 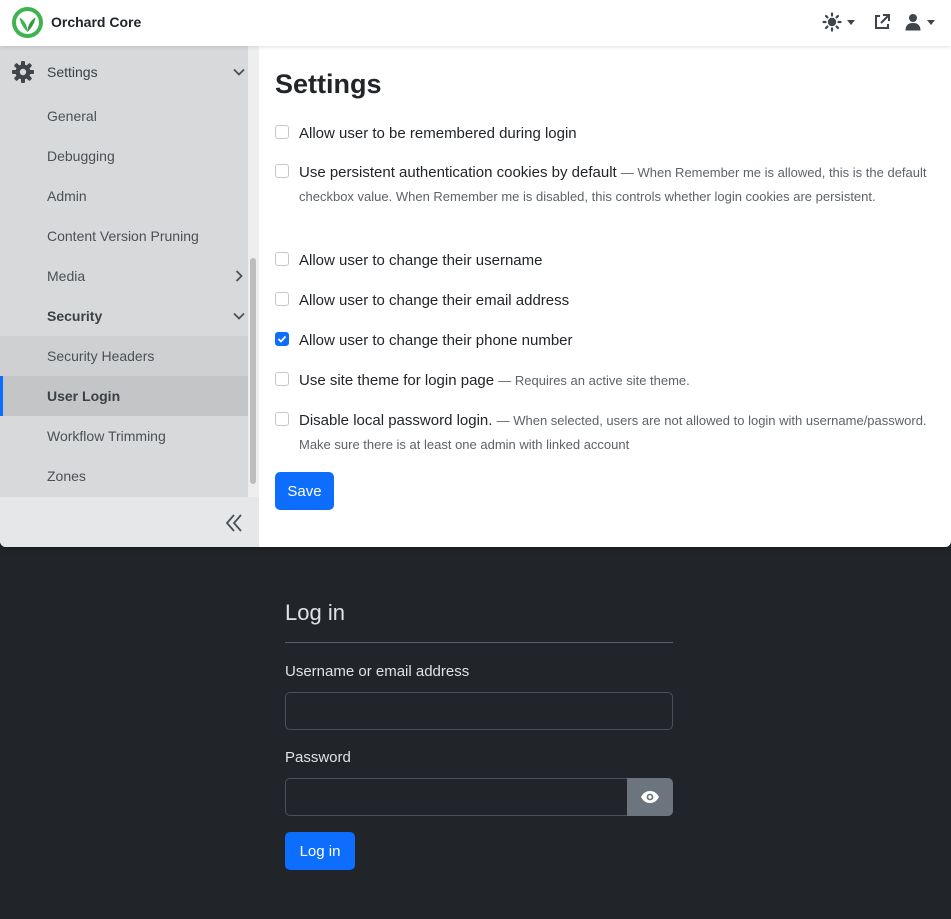 What do you see at coordinates (66, 476) in the screenshot?
I see `sidebar-item-label: Zones` at bounding box center [66, 476].